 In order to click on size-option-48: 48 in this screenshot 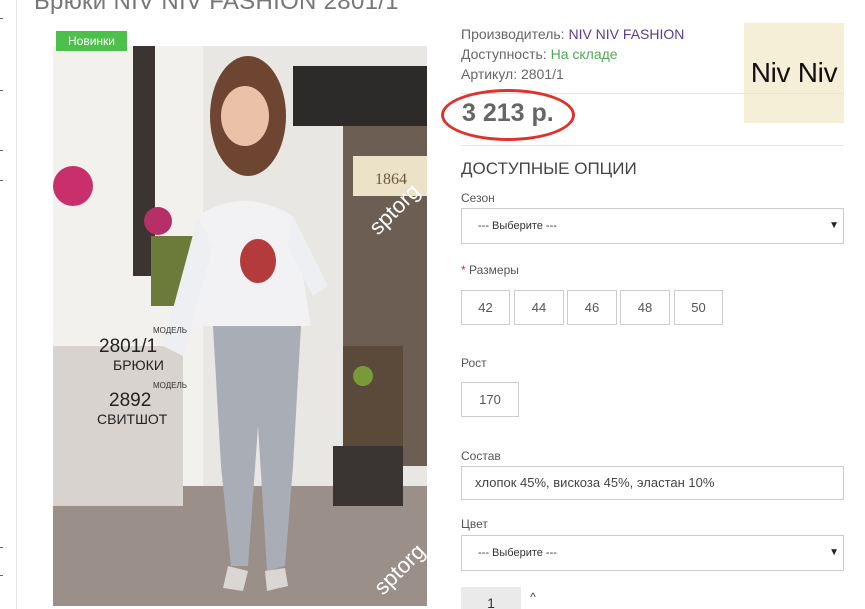, I will do `click(645, 307)`.